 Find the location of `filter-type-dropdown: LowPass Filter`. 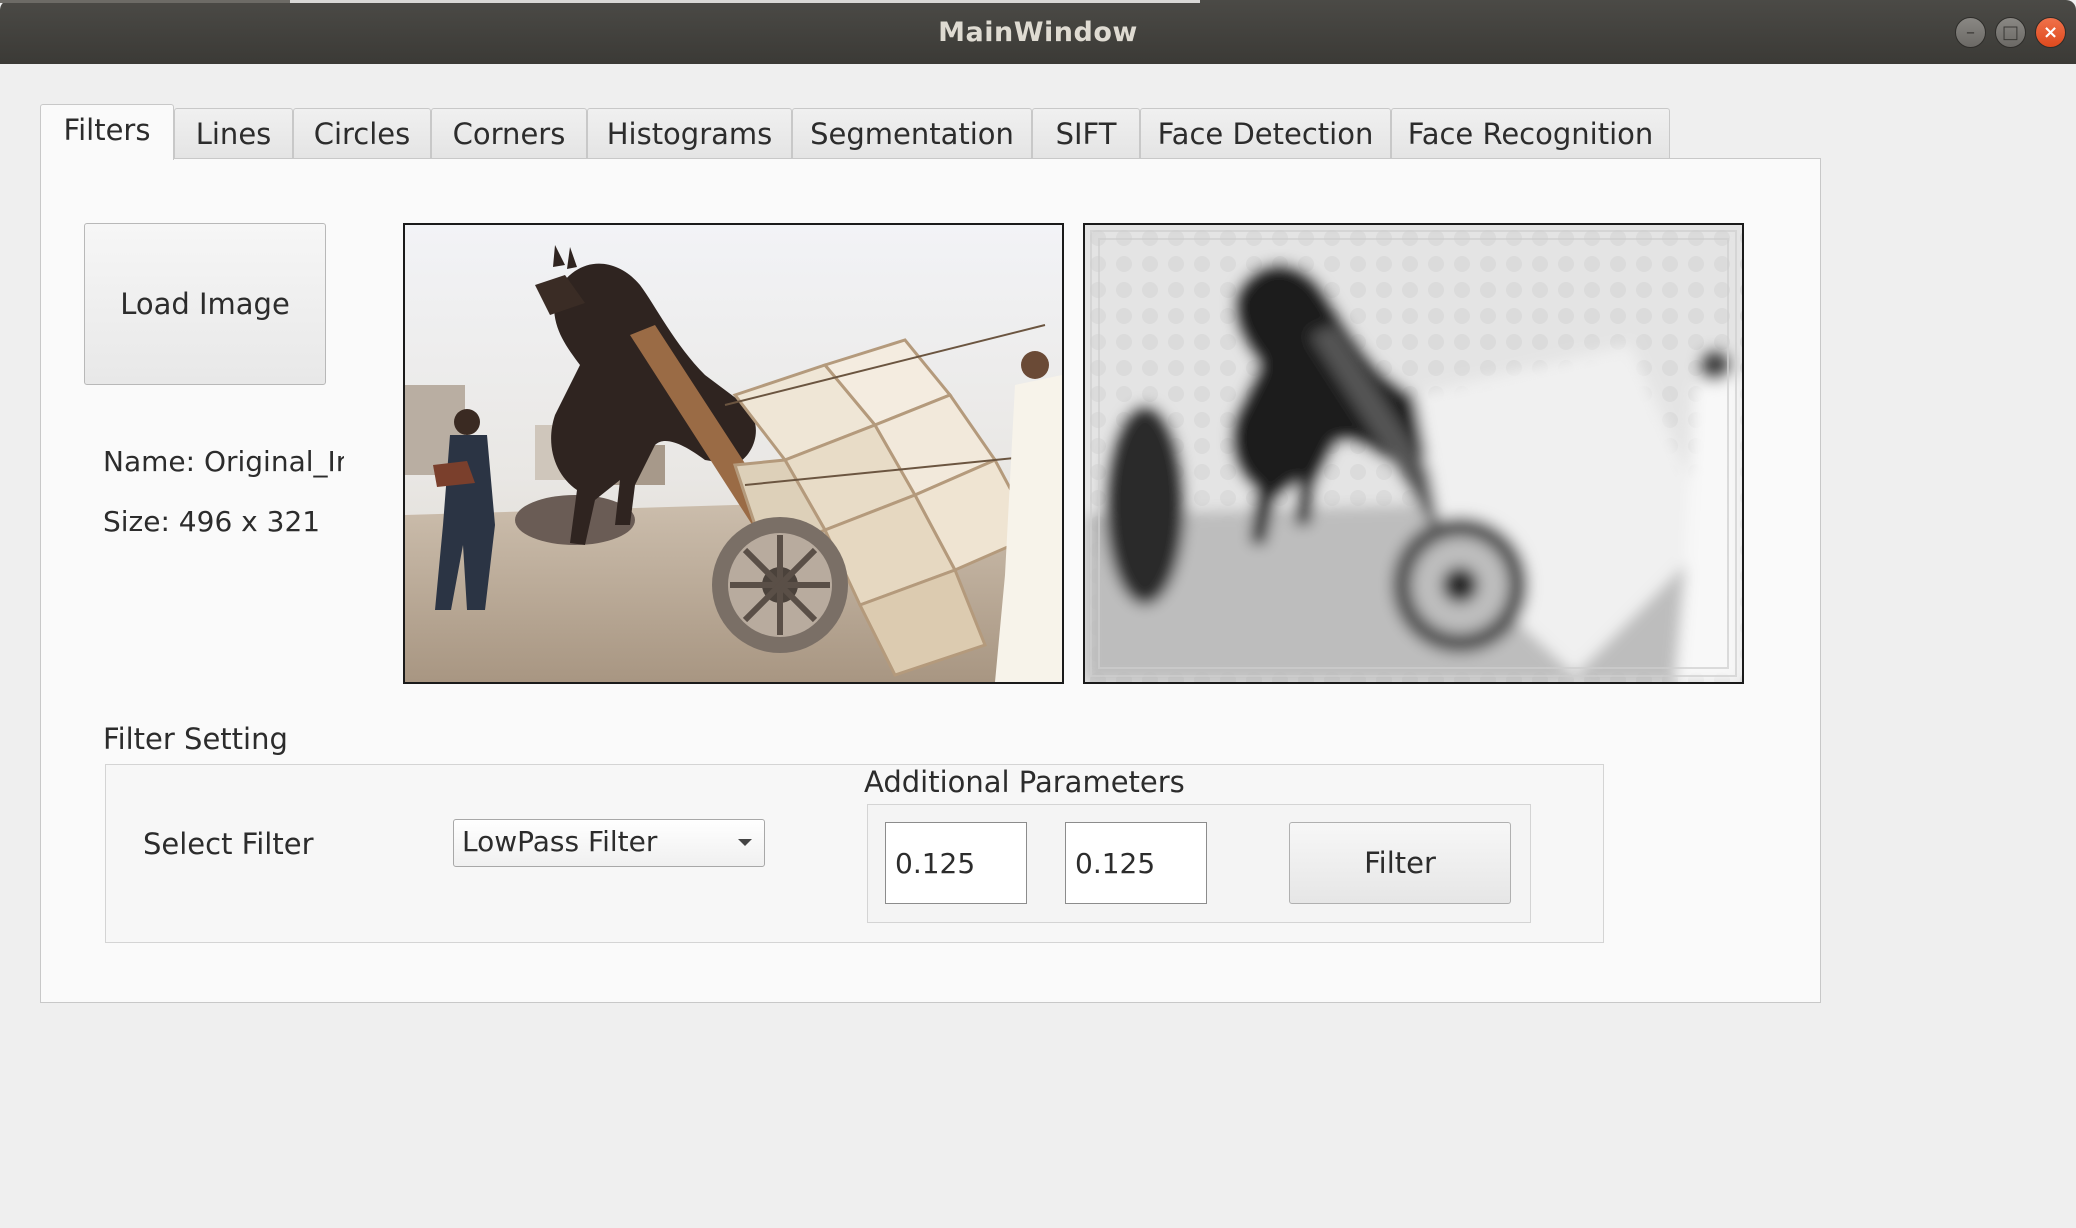

filter-type-dropdown: LowPass Filter is located at coordinates (609, 843).